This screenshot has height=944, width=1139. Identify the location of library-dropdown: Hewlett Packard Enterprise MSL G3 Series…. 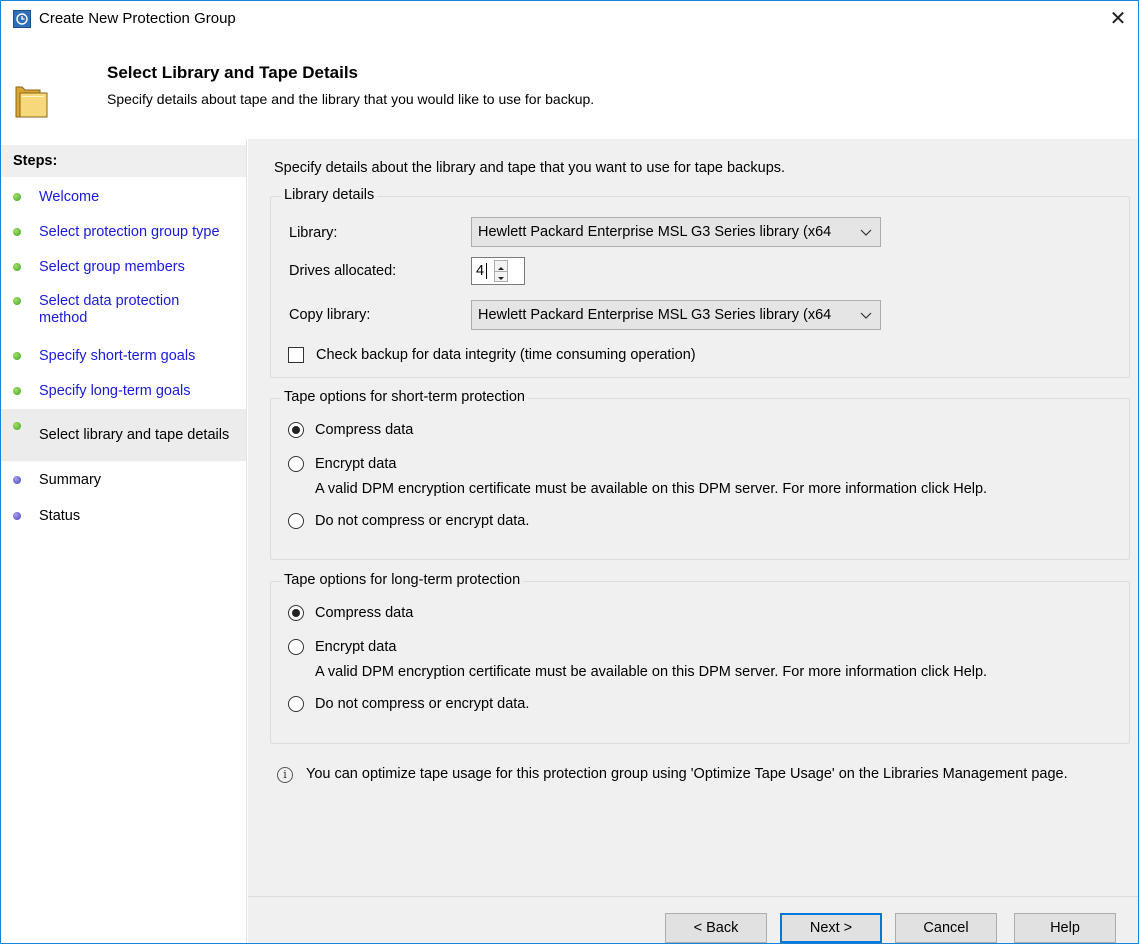
(676, 232).